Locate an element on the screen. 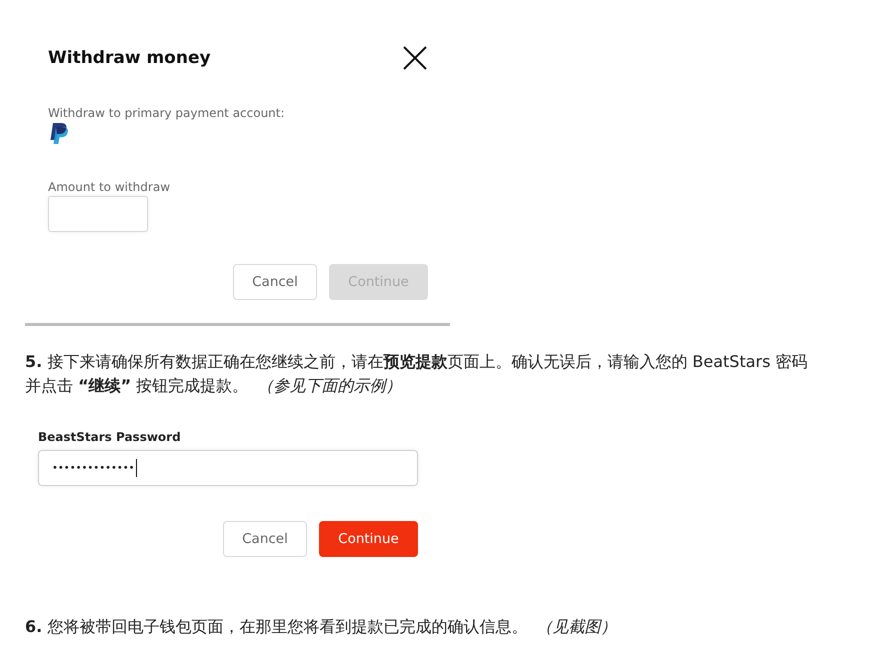 Image resolution: width=875 pixels, height=665 pixels. step-text: 6. 您将被带回电子钱包页面，在那里您将看到提款已完成的确认信息。 （见截图） is located at coordinates (320, 627).